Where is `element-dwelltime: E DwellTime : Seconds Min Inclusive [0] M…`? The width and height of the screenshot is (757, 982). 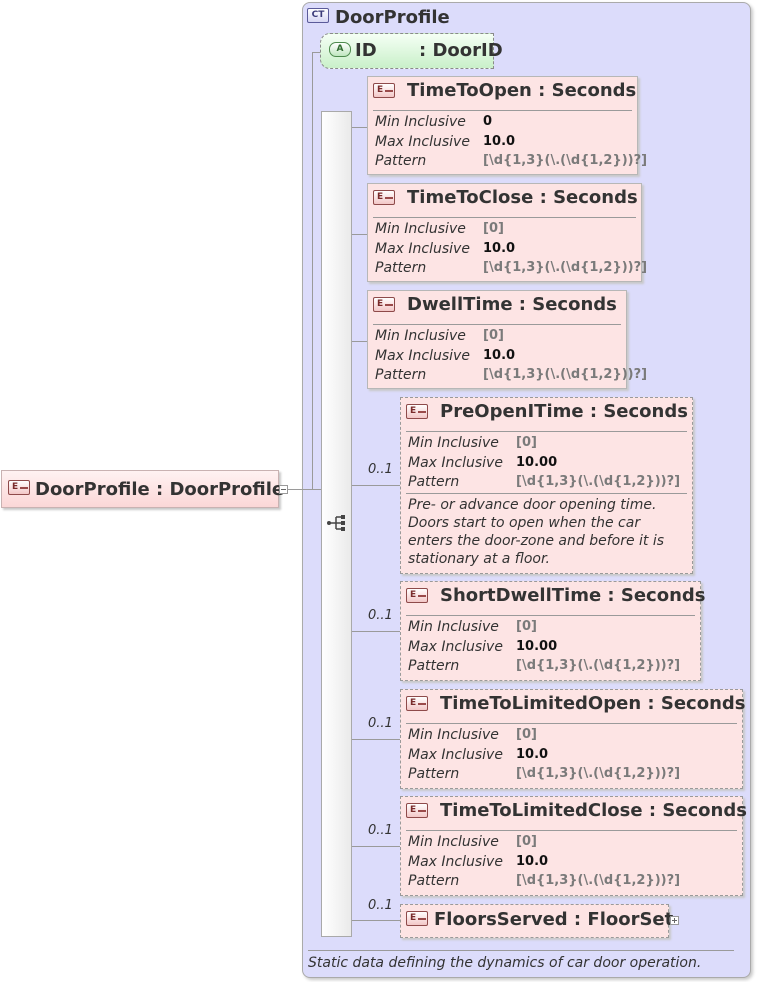
element-dwelltime: E DwellTime : Seconds Min Inclusive [0] M… is located at coordinates (507, 339).